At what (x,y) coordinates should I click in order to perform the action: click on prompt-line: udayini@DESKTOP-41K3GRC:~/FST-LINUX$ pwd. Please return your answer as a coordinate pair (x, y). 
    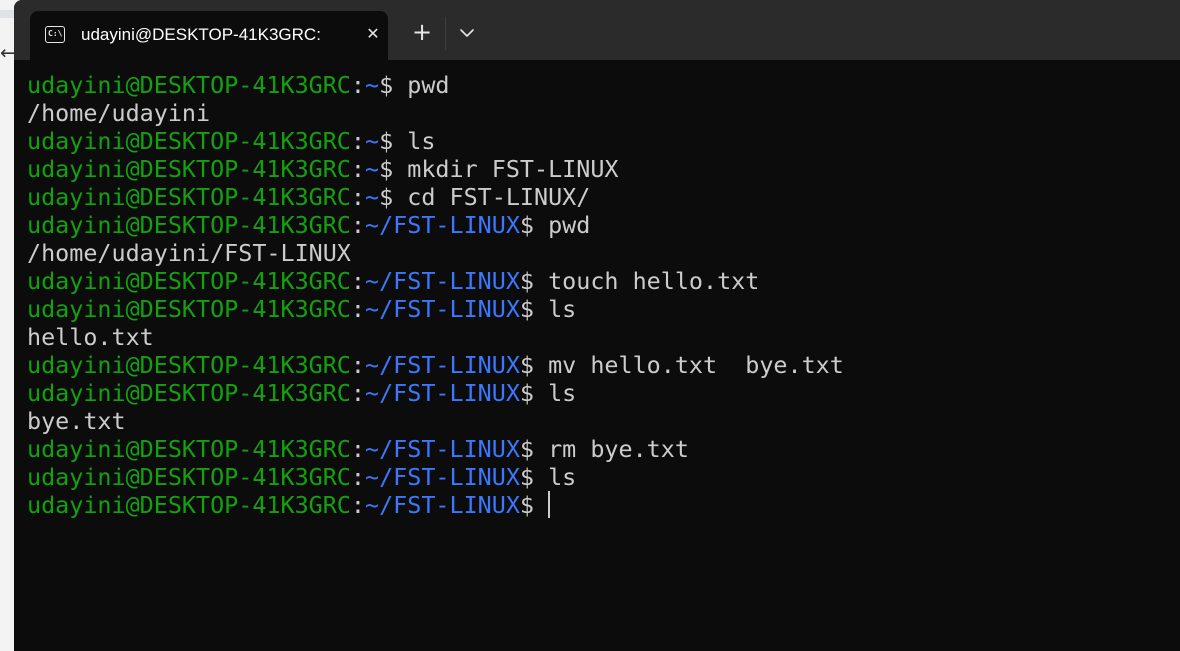
    Looking at the image, I should click on (597, 225).